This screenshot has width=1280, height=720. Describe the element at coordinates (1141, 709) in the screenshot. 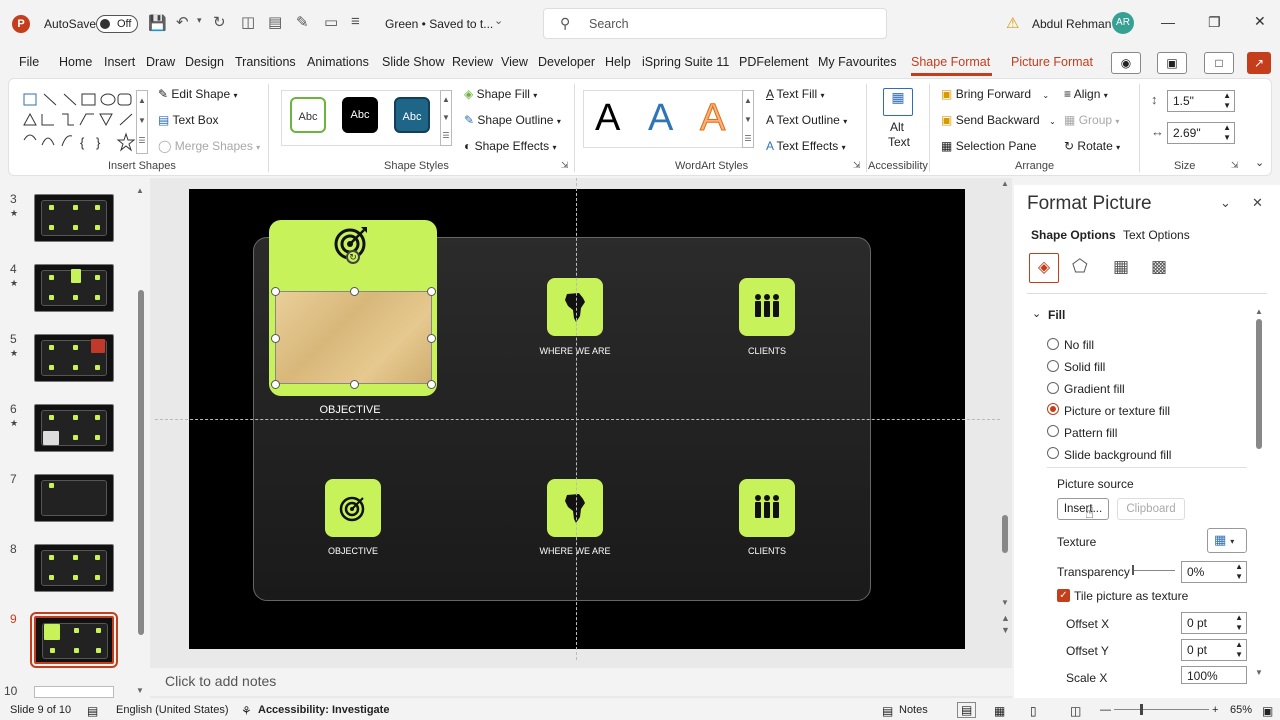

I see `zoom-slider-thumb` at that location.